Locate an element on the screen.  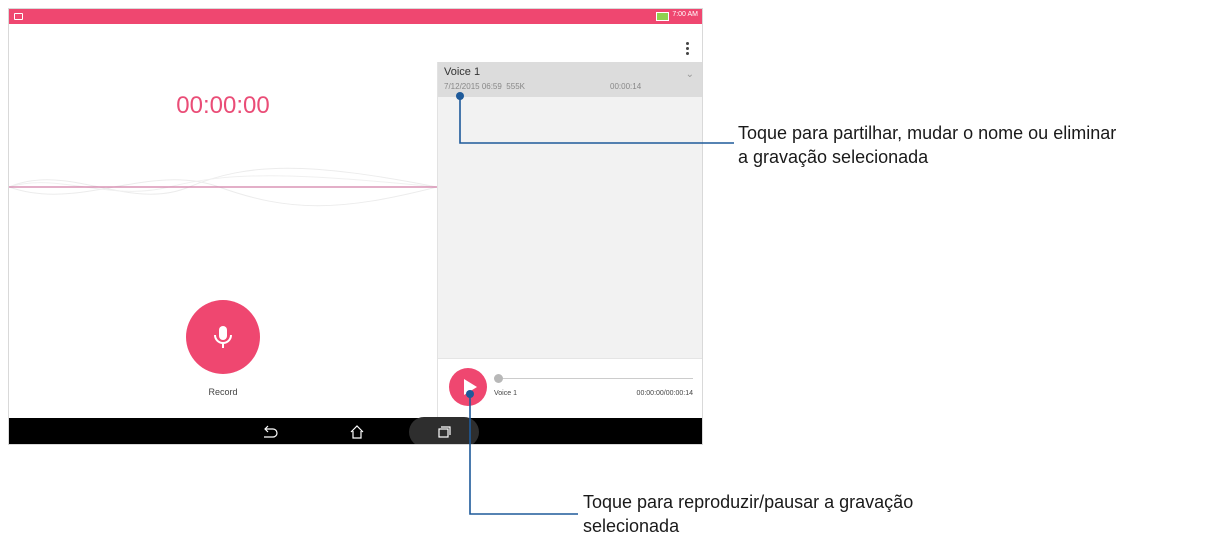
callout-text-line: a gravação selecionada is located at coordinates (833, 157).